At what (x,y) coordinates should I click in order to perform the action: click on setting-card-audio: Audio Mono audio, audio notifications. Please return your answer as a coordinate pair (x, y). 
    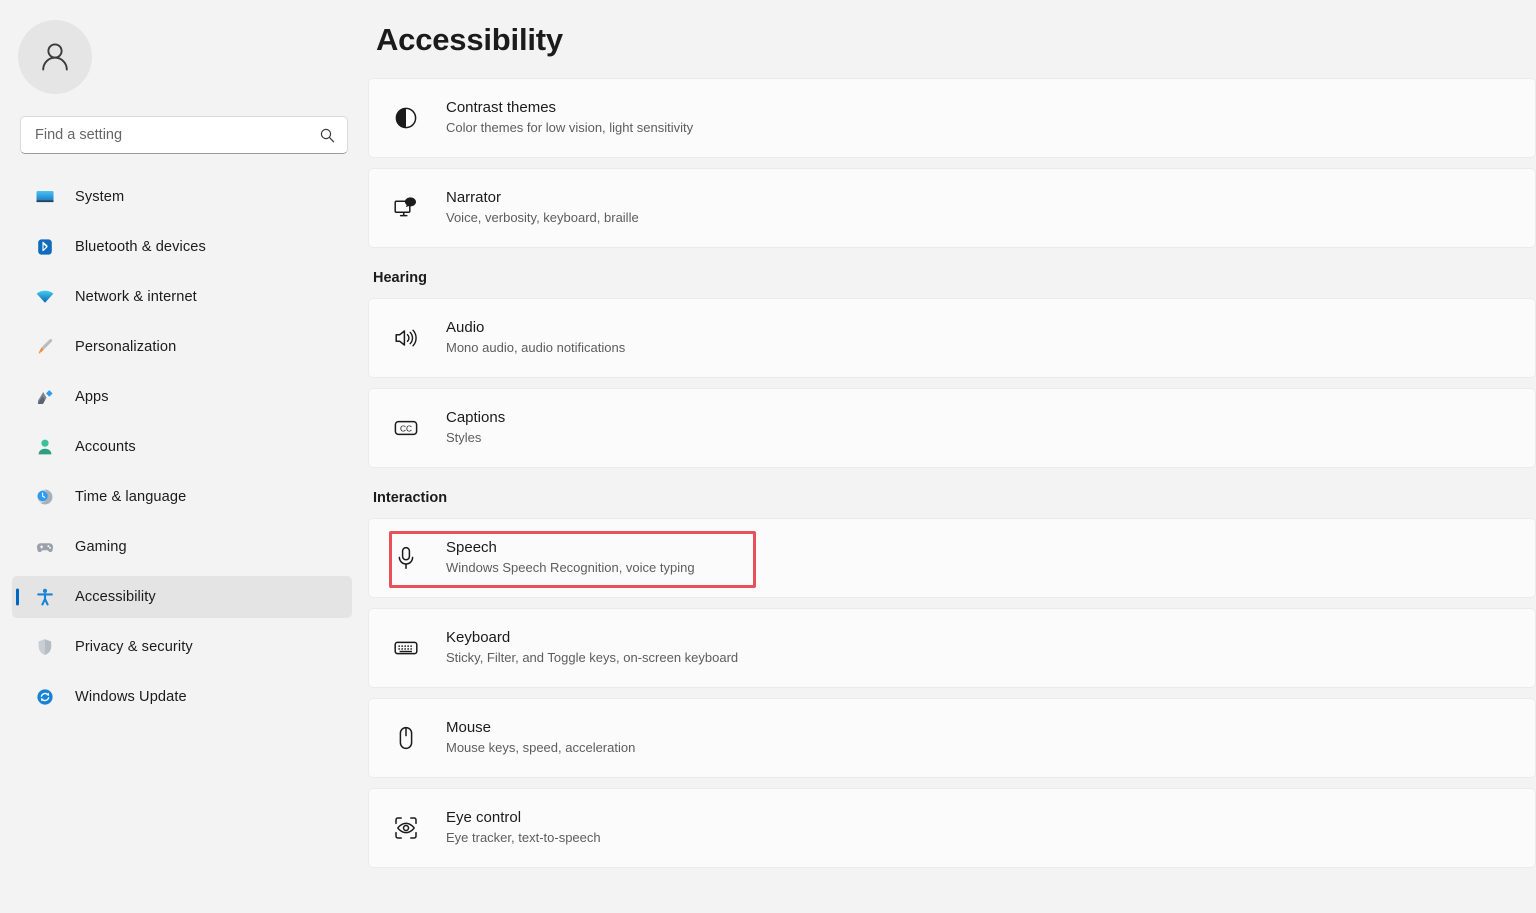
    Looking at the image, I should click on (952, 338).